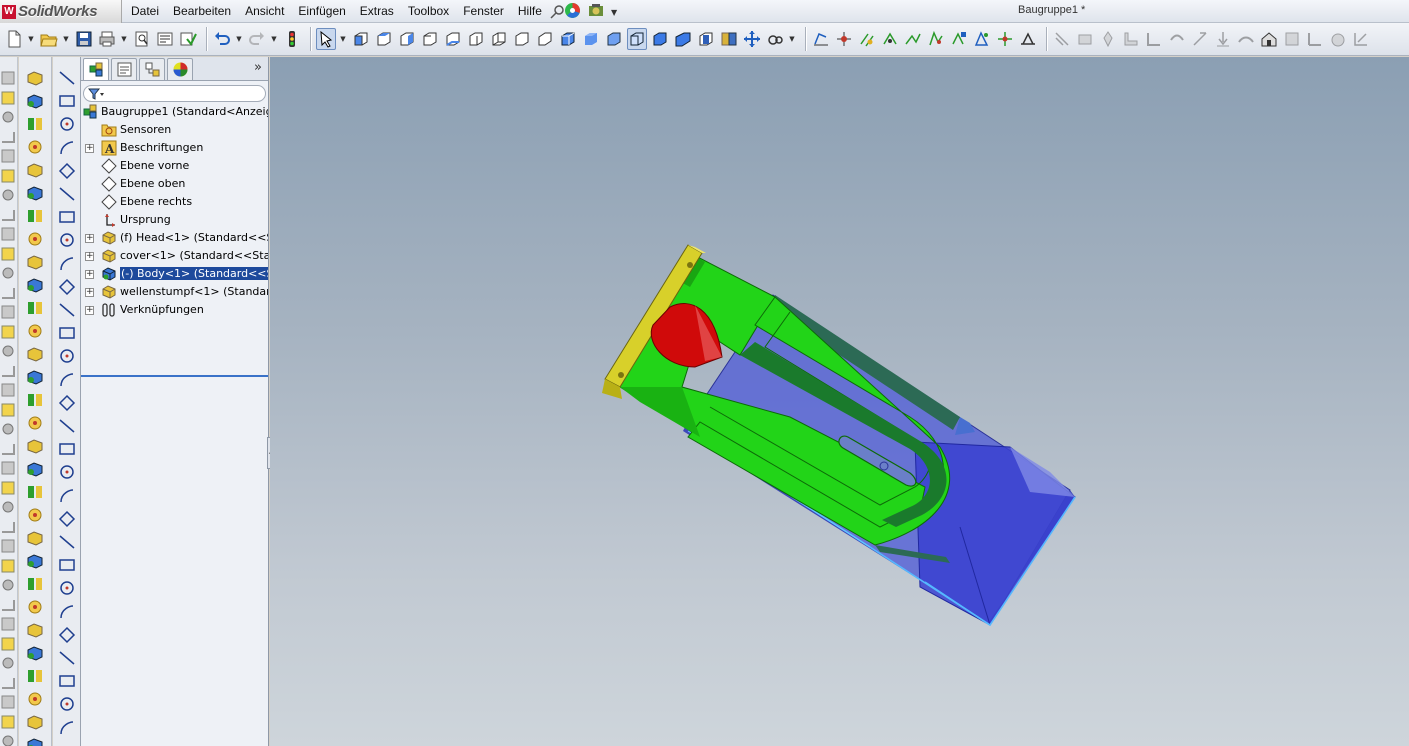 Image resolution: width=1409 pixels, height=746 pixels. I want to click on sketch-plane-button, so click(821, 39).